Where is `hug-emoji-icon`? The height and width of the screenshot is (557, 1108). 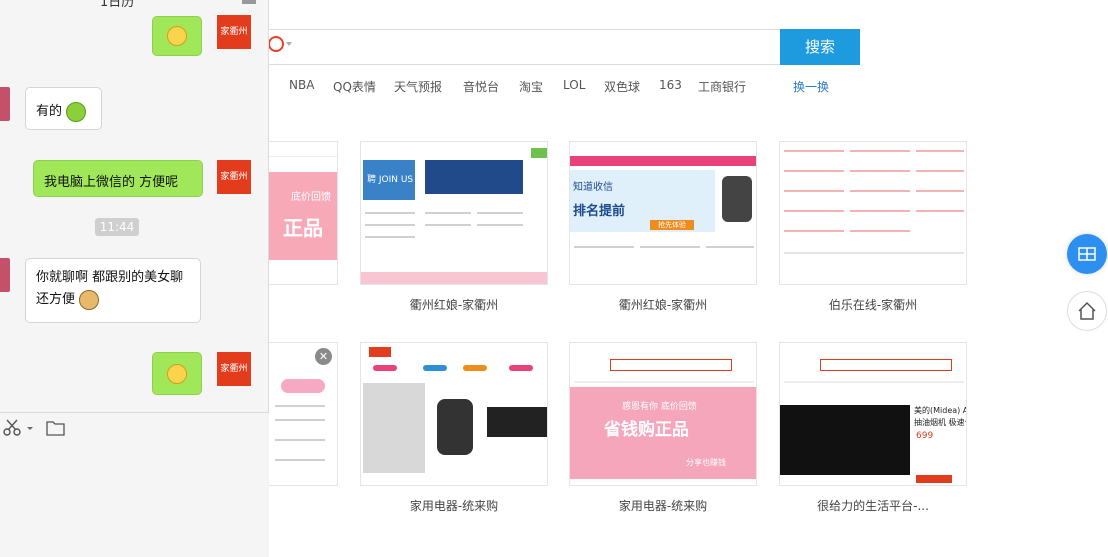
hug-emoji-icon is located at coordinates (76, 111).